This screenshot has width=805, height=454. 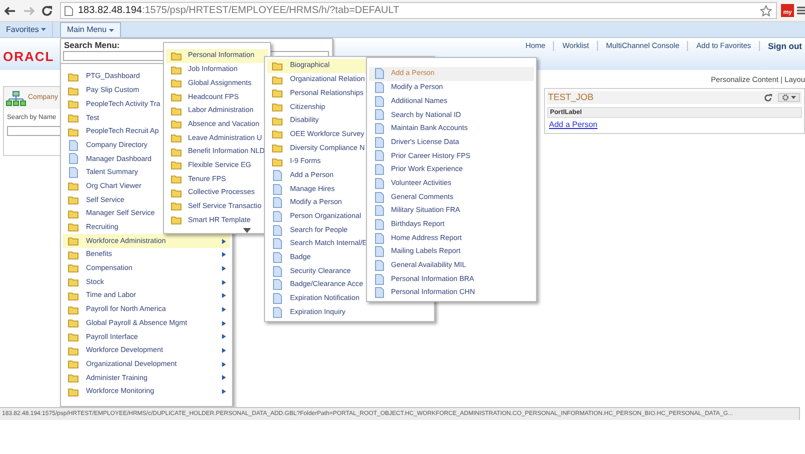 I want to click on logo: ORACL, so click(x=28, y=58).